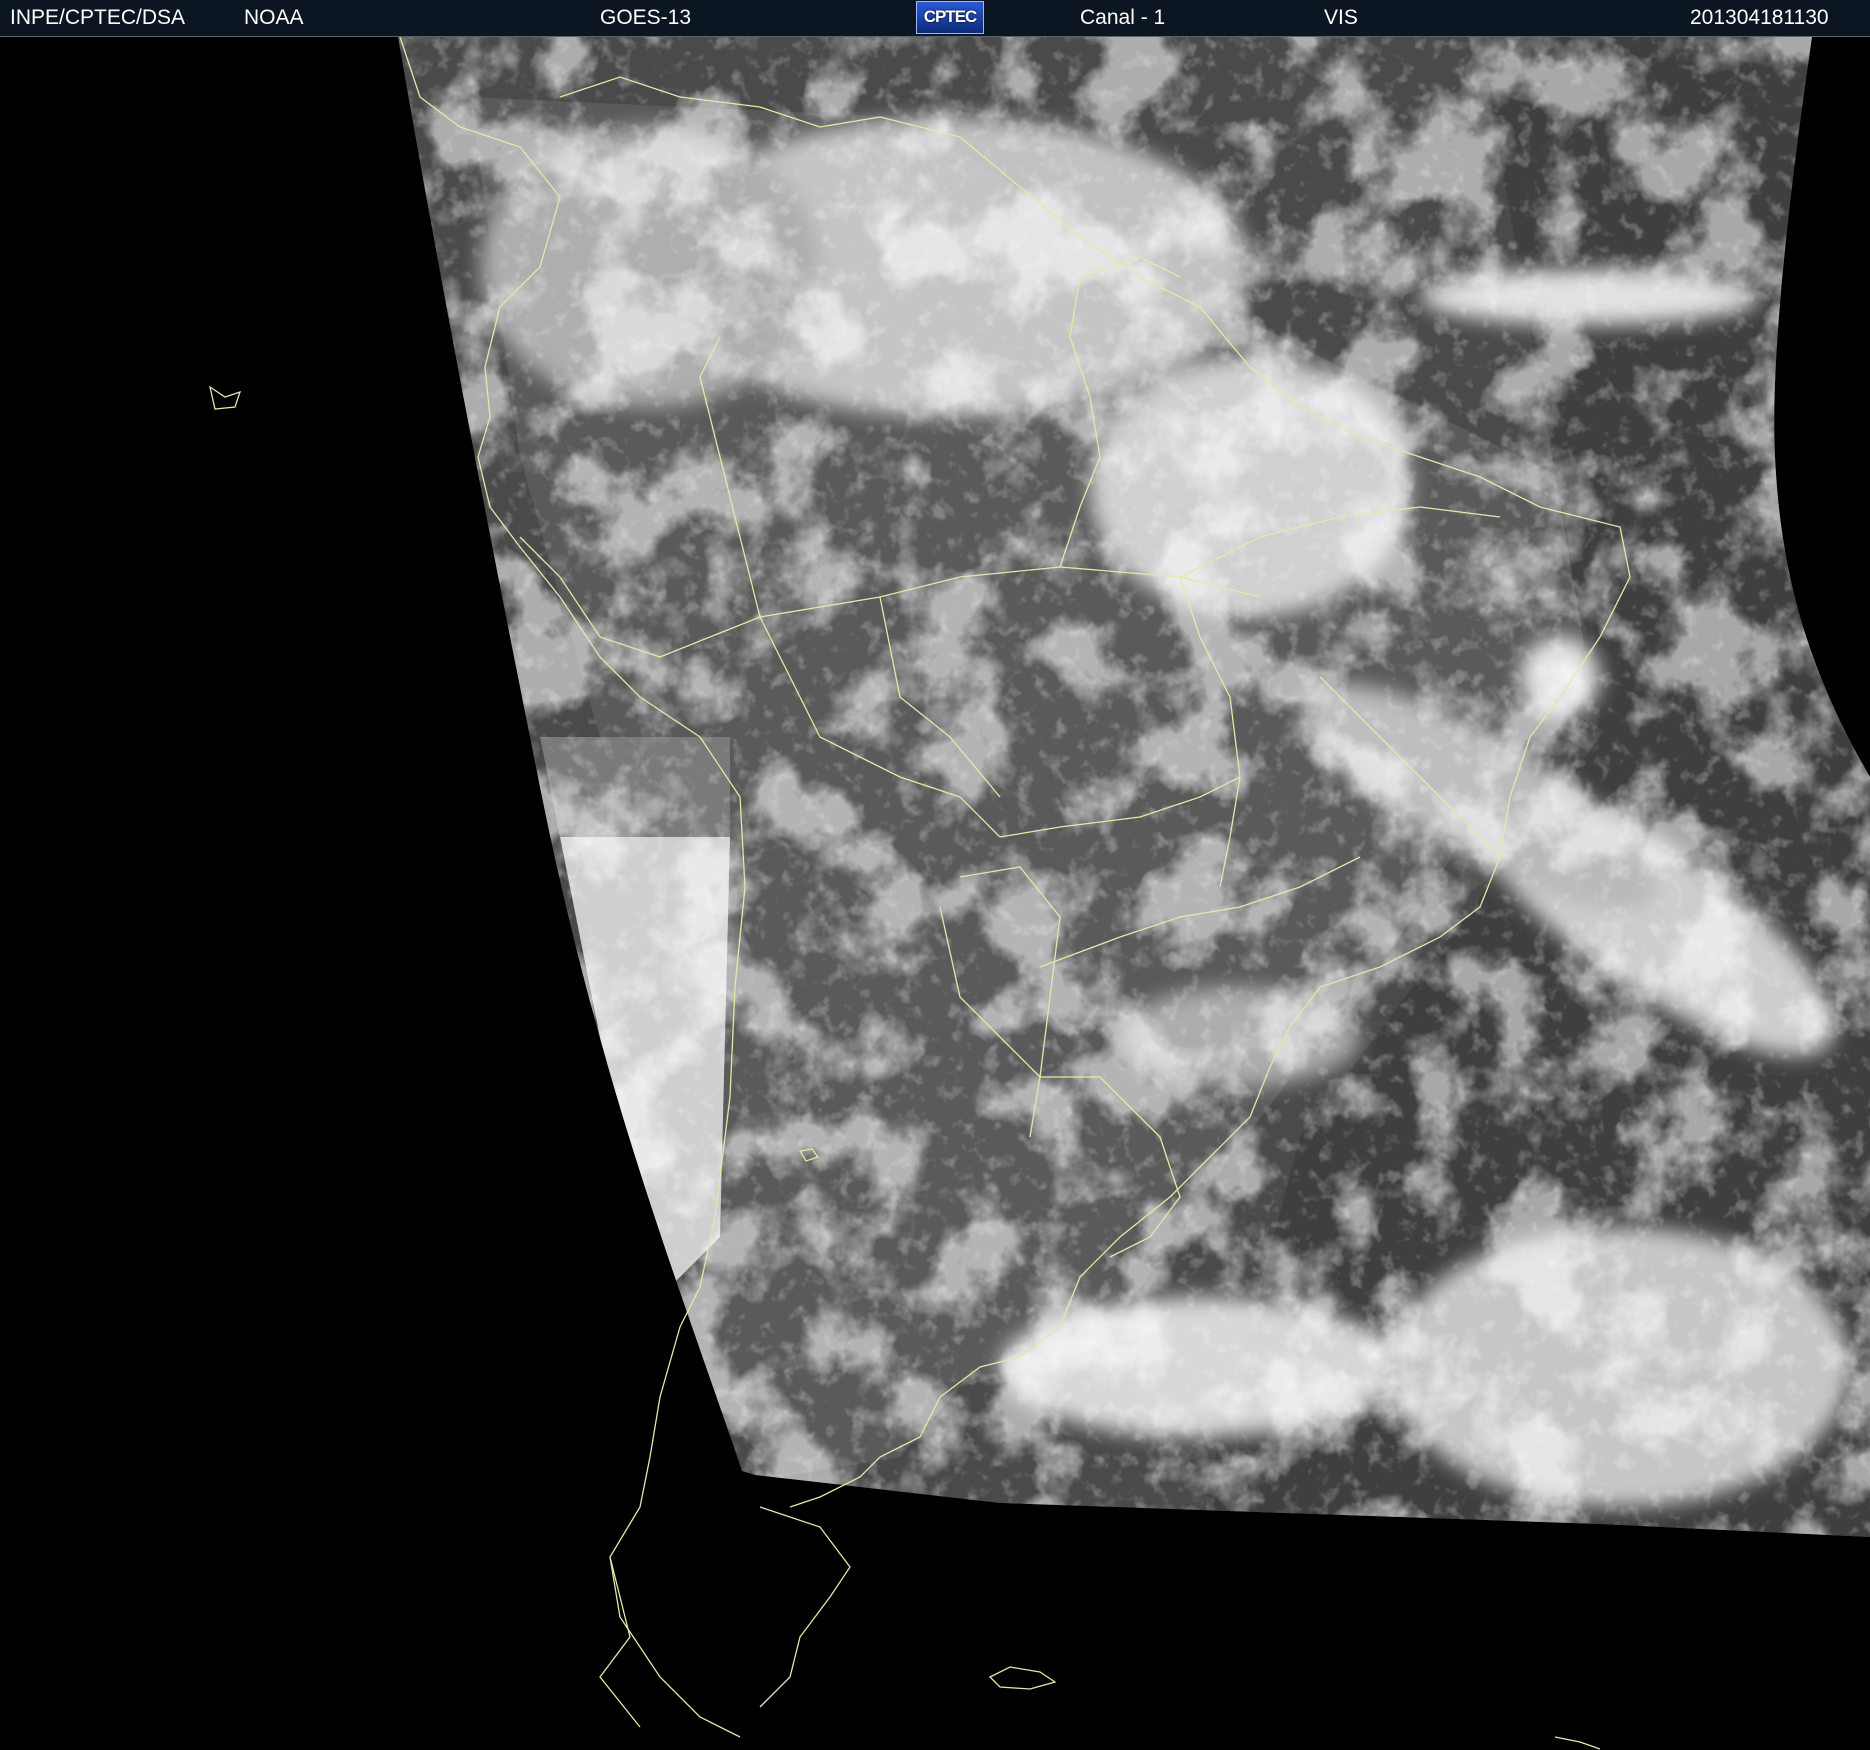 The width and height of the screenshot is (1870, 1750). What do you see at coordinates (98, 17) in the screenshot?
I see `institution-label: INPE/CPTEC/DSA` at bounding box center [98, 17].